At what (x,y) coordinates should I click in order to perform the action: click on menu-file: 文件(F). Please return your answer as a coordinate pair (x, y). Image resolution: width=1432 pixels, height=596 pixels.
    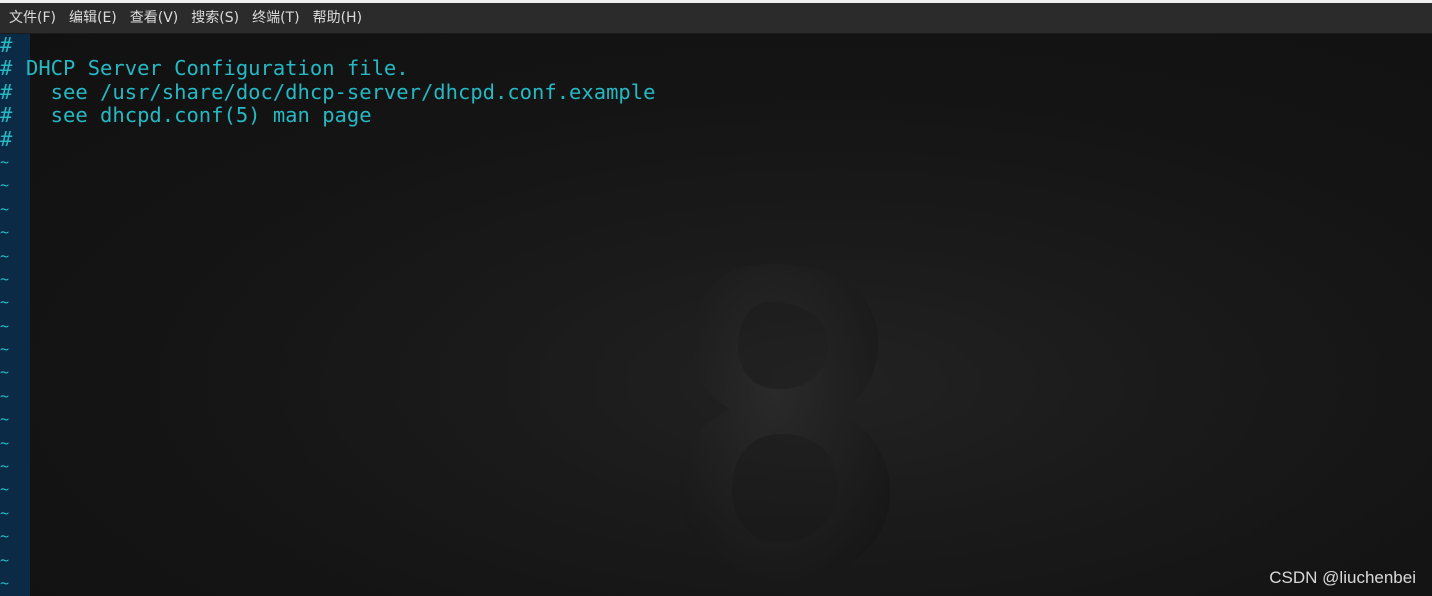
    Looking at the image, I should click on (32, 18).